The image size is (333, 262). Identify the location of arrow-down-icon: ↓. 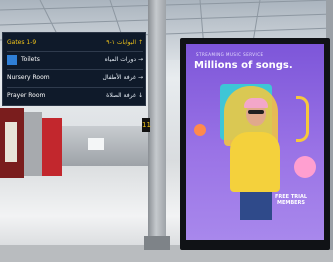
(140, 95).